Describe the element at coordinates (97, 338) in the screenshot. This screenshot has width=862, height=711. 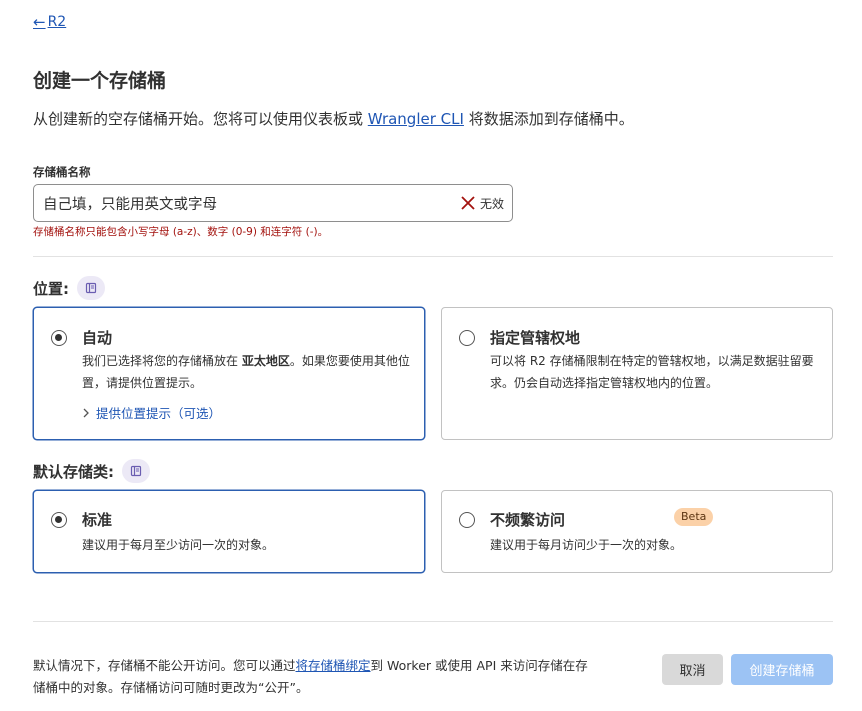
I see `location-automatic-title: 自动` at that location.